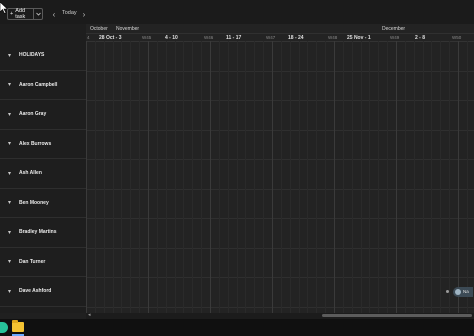 The width and height of the screenshot is (474, 336). What do you see at coordinates (89, 315) in the screenshot?
I see `scroll-left-icon: ◂` at bounding box center [89, 315].